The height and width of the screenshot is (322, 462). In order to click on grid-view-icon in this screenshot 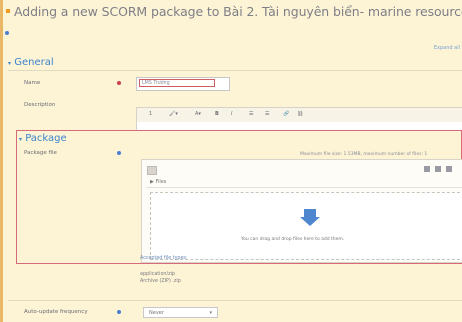, I will do `click(427, 169)`.